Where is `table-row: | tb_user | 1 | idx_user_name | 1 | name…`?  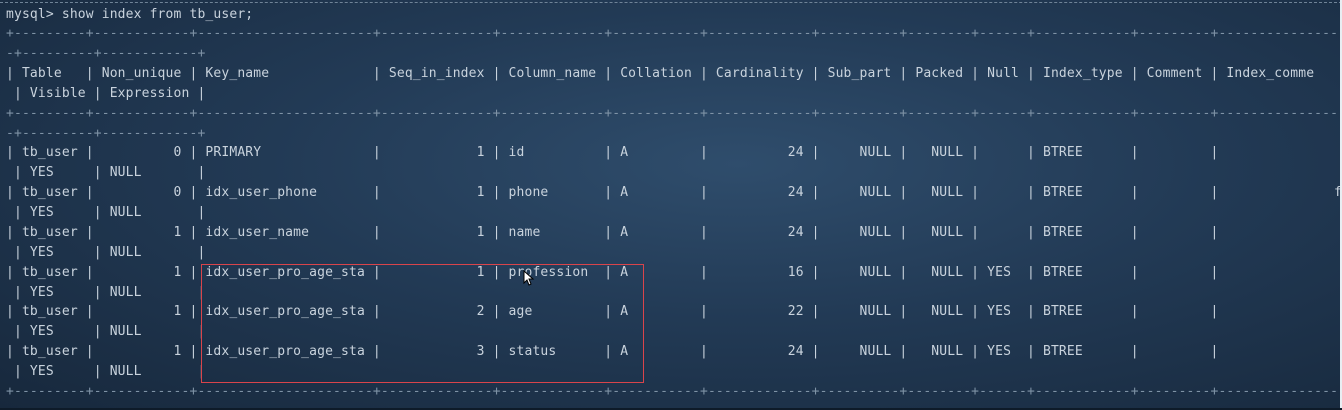
table-row: | tb_user | 1 | idx_user_name | 1 | name… is located at coordinates (612, 232).